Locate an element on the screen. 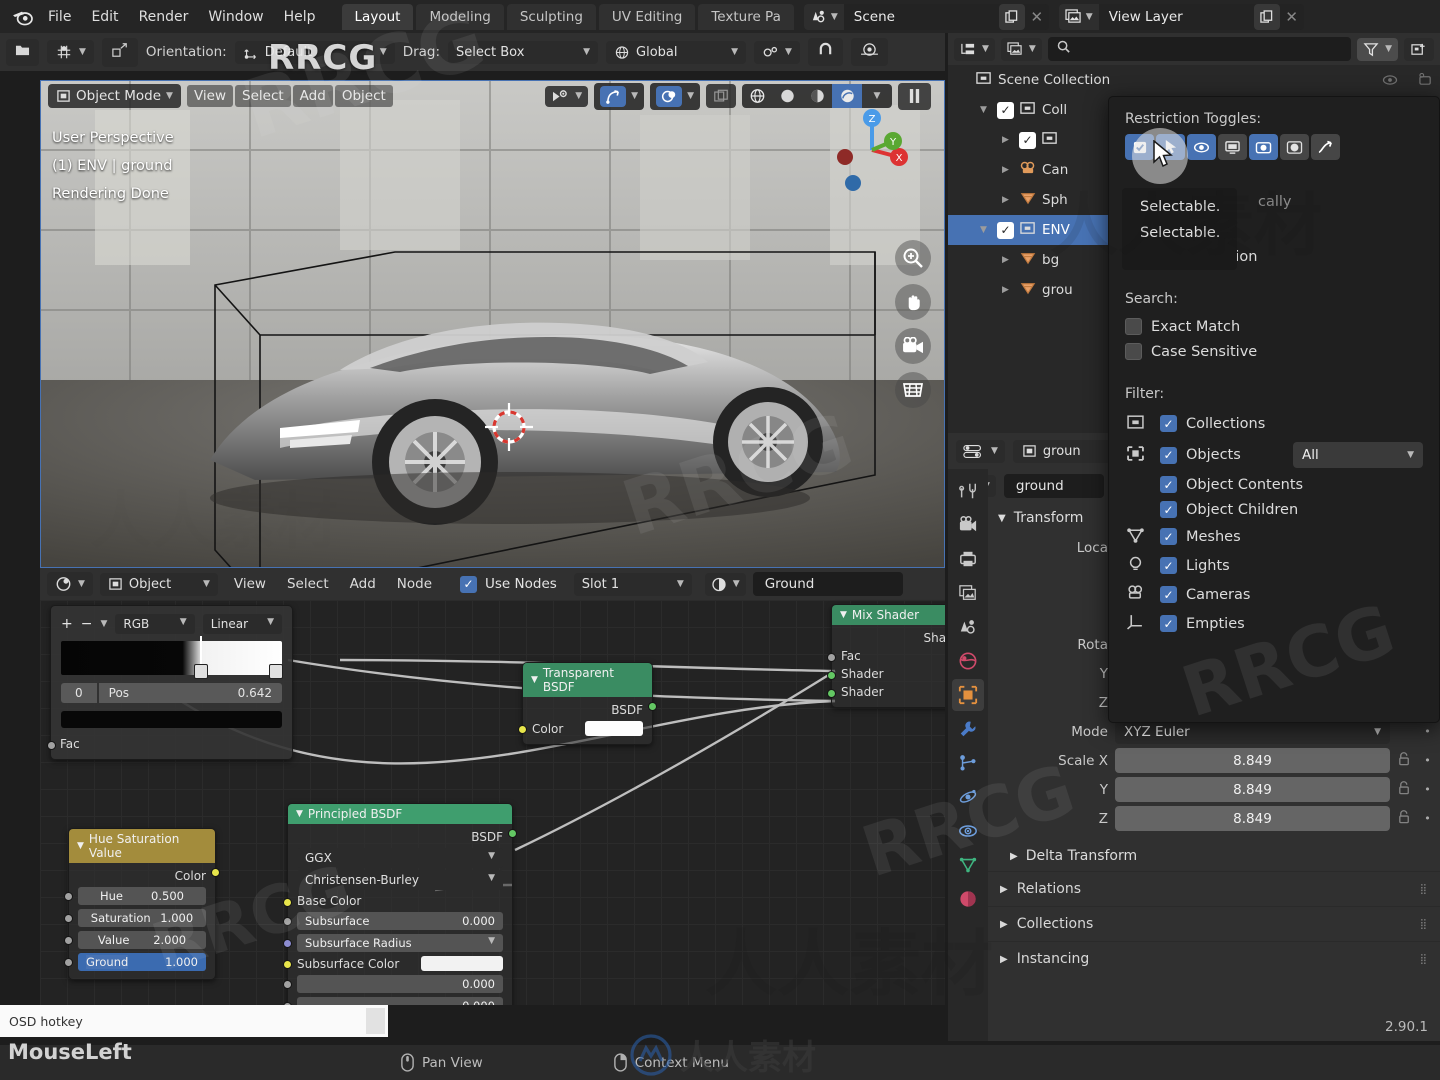 Image resolution: width=1440 pixels, height=1080 pixels. holdout-icon is located at coordinates (1294, 147).